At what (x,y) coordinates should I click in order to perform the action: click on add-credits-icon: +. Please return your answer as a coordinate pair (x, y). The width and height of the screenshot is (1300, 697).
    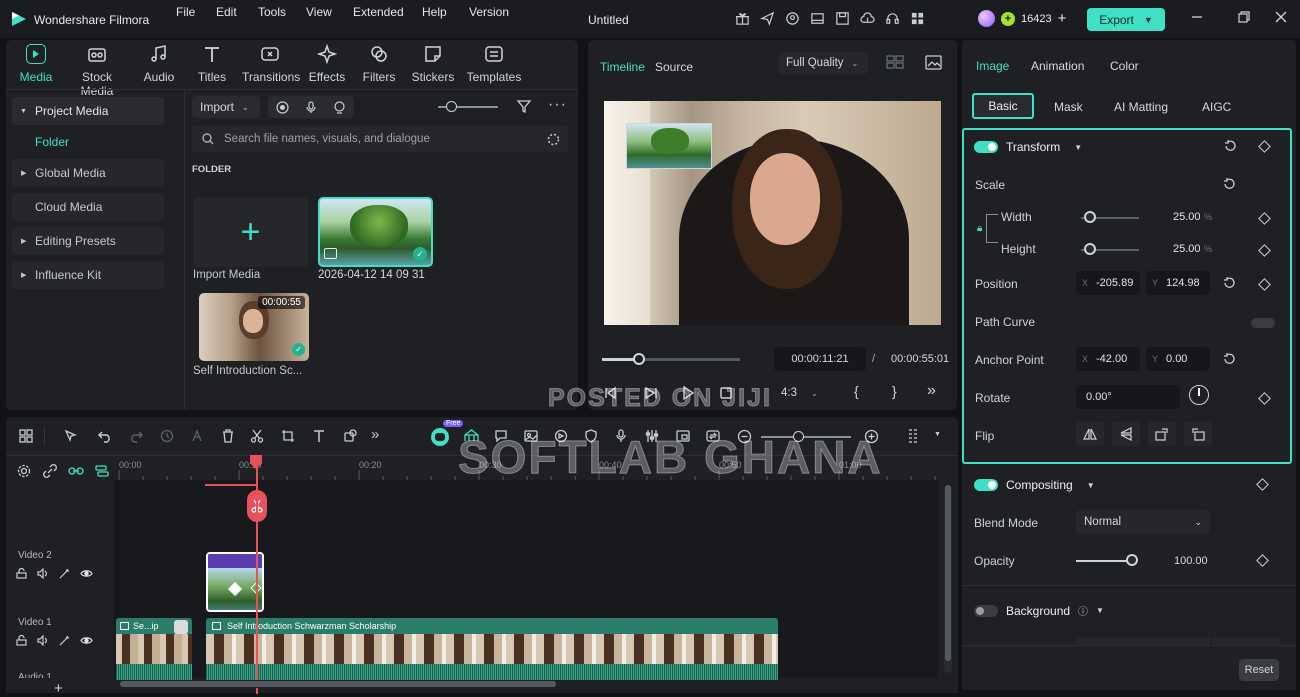
    Looking at the image, I should click on (1062, 18).